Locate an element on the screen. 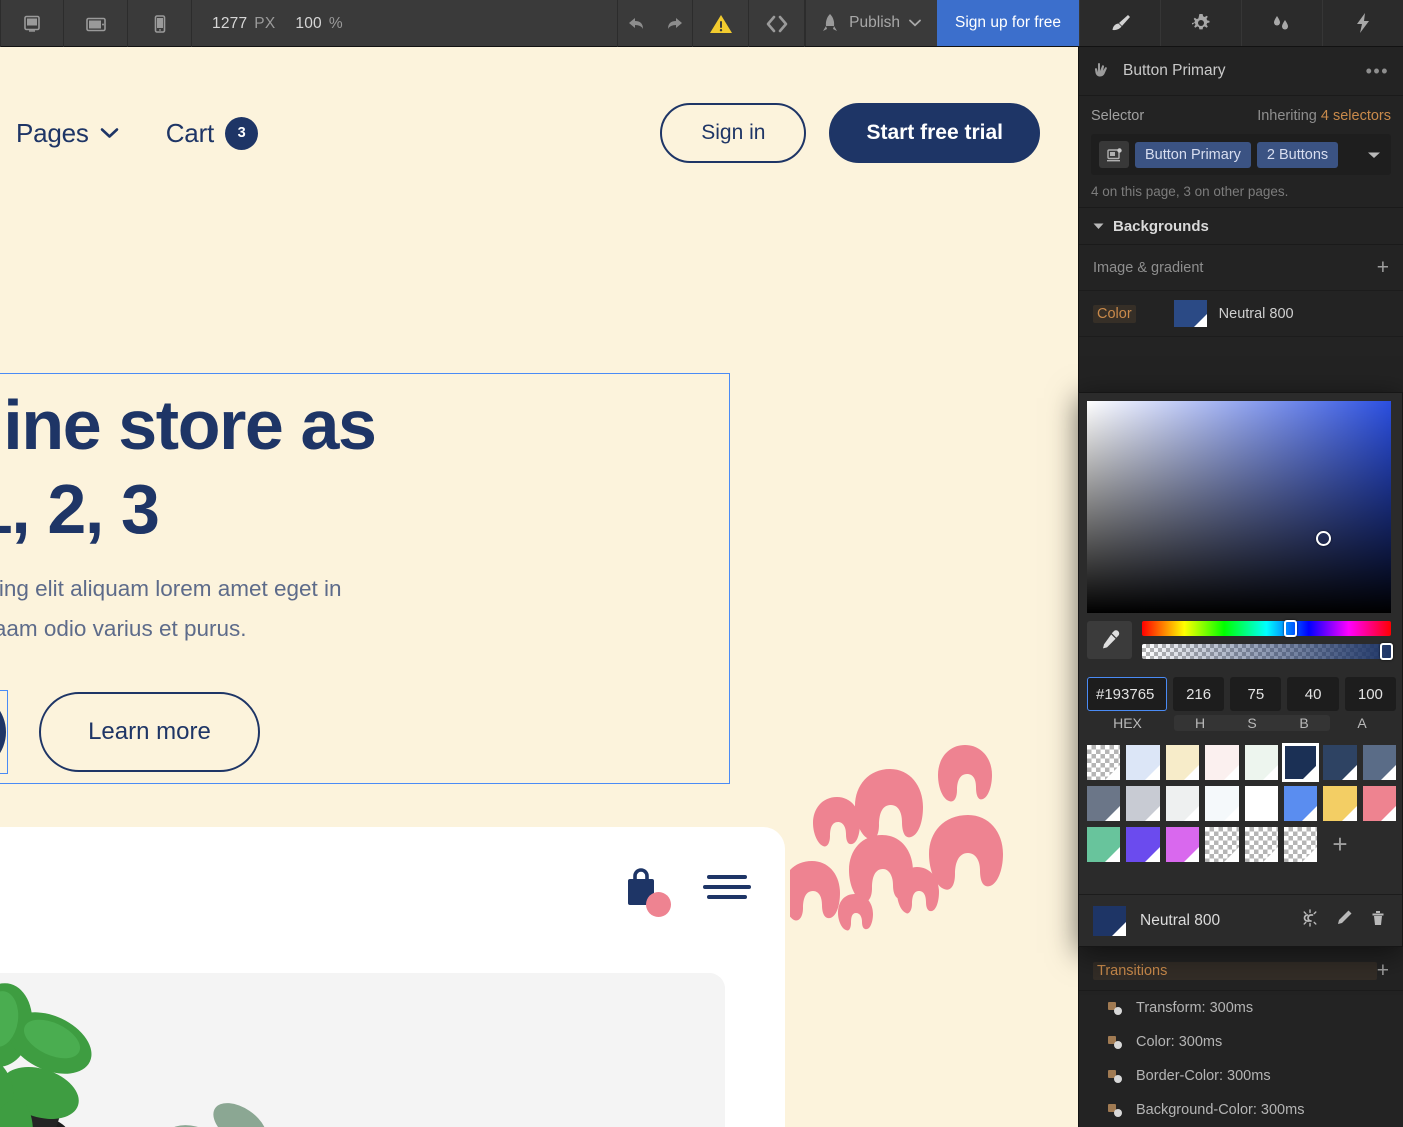 The image size is (1403, 1127). decorative-blobs is located at coordinates (906, 837).